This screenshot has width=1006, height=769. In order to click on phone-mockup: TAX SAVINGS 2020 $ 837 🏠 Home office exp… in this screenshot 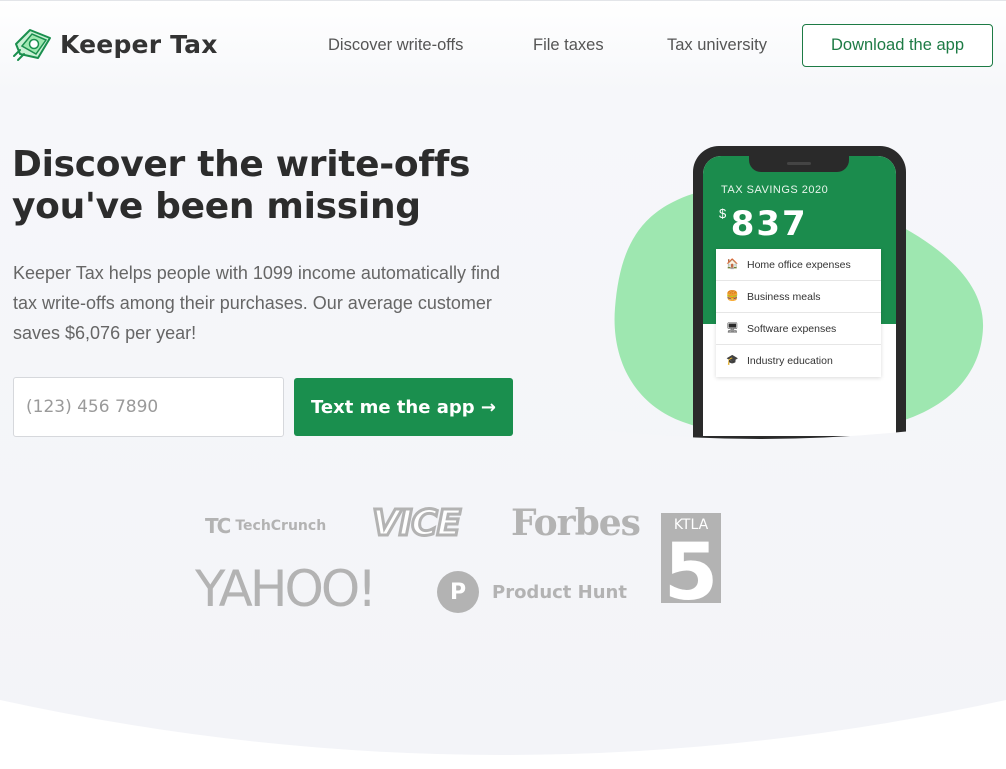, I will do `click(799, 296)`.